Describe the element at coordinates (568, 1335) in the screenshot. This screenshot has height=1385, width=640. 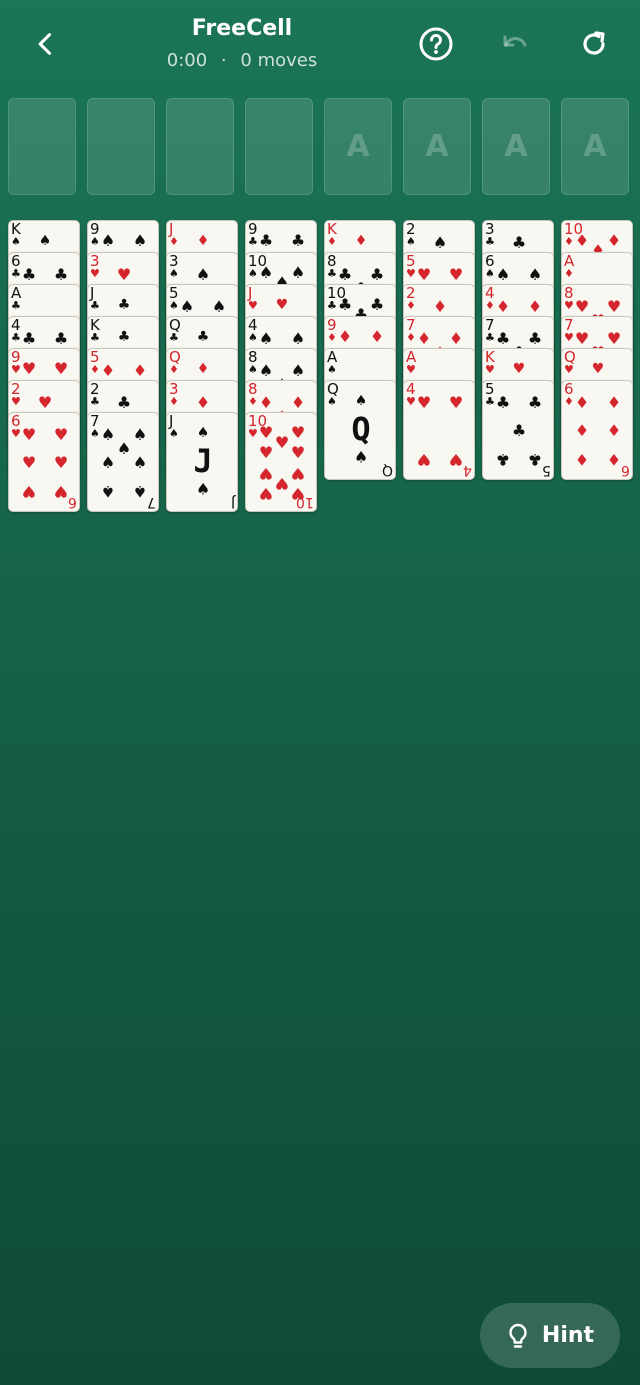
I see `hint-label: Hint` at that location.